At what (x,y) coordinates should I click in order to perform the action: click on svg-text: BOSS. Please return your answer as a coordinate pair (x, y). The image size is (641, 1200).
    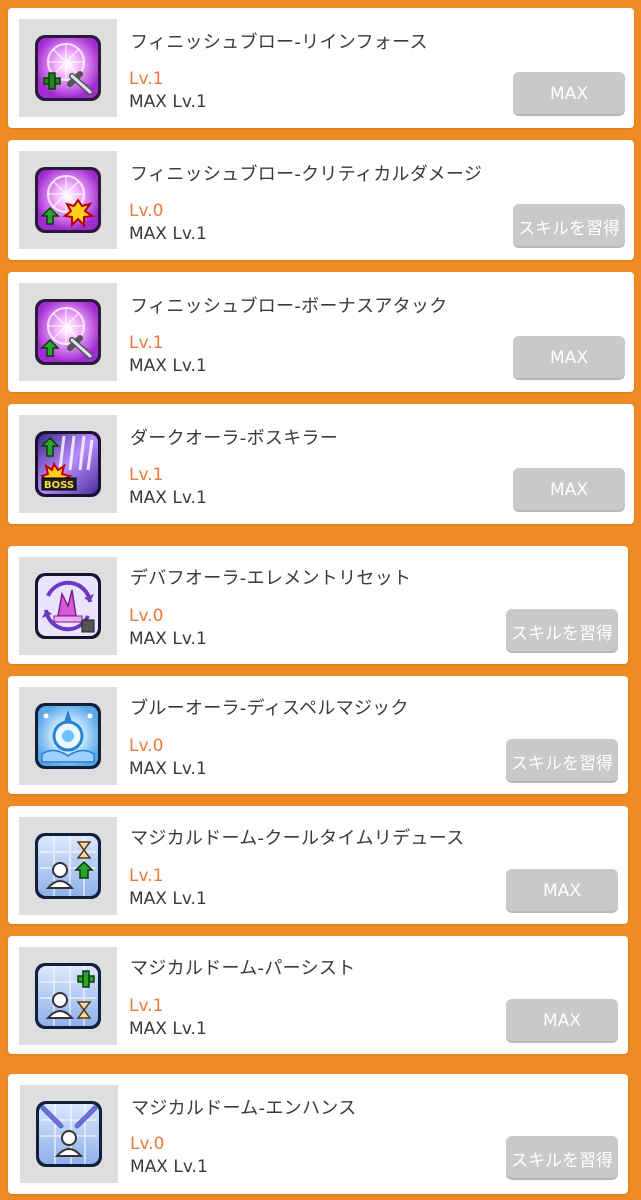
    Looking at the image, I should click on (59, 485).